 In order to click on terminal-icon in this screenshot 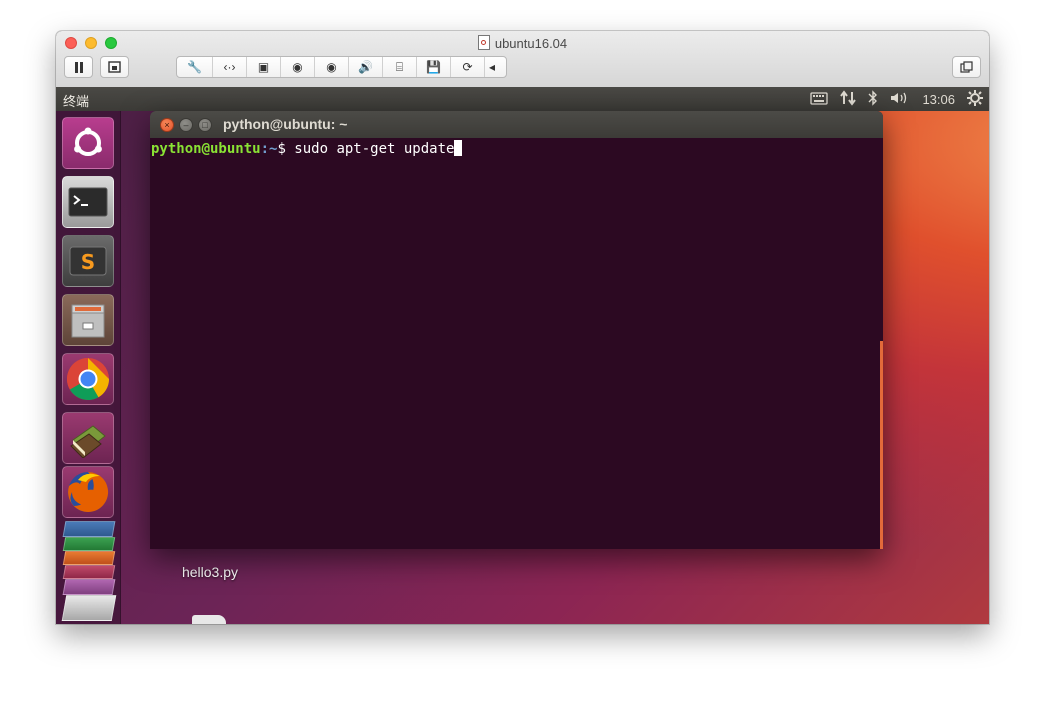, I will do `click(88, 202)`.